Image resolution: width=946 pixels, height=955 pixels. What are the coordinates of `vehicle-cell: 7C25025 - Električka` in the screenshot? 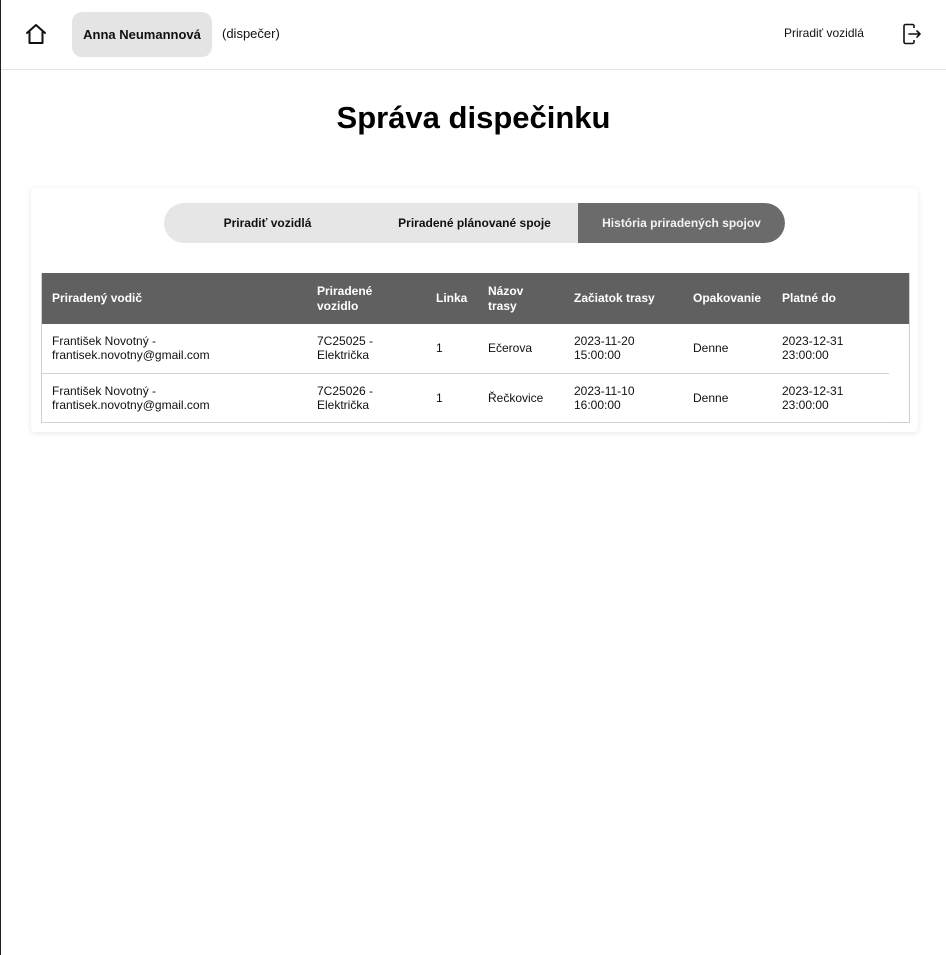 It's located at (366, 348).